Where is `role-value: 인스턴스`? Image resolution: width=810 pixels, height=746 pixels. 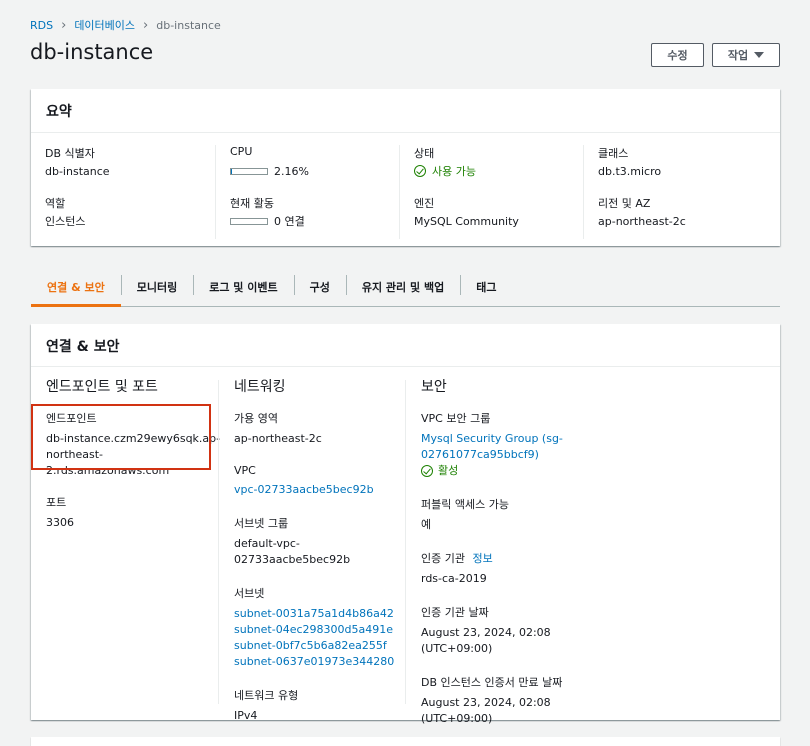 role-value: 인스턴스 is located at coordinates (65, 221).